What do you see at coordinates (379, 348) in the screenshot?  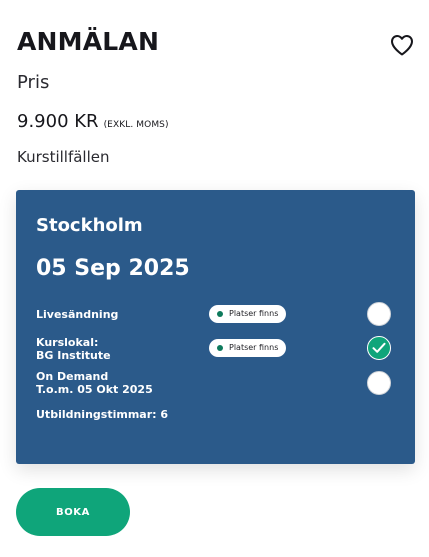 I see `option-radio-venue` at bounding box center [379, 348].